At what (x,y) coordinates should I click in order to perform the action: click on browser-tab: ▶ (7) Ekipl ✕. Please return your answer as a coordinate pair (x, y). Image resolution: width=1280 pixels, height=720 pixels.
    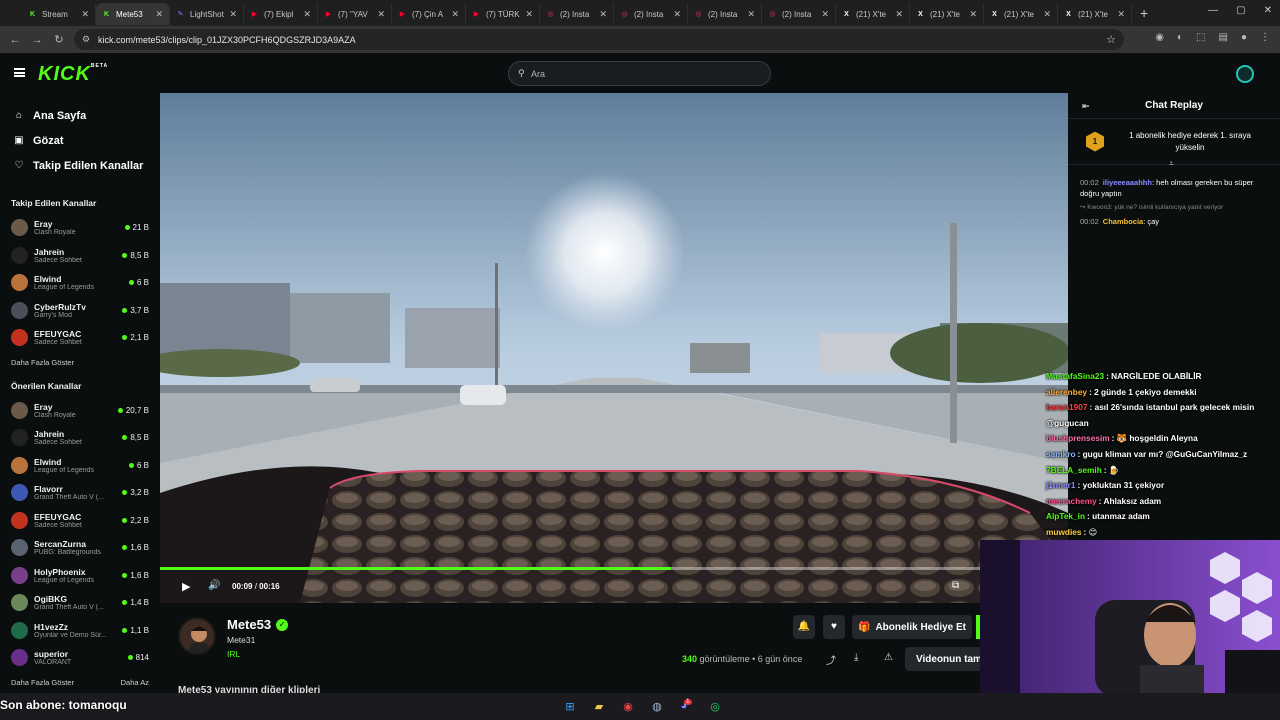
    Looking at the image, I should click on (281, 14).